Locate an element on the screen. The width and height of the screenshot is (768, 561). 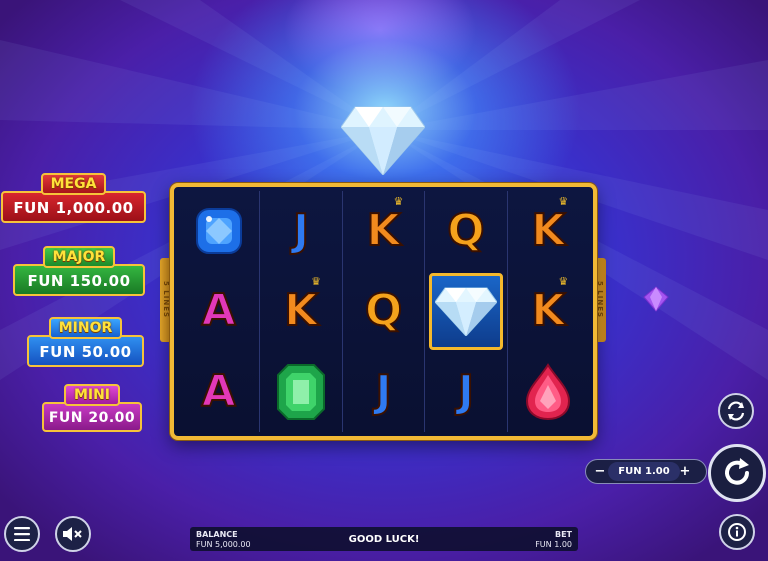
jackpot-mini-title: MINI is located at coordinates (92, 395).